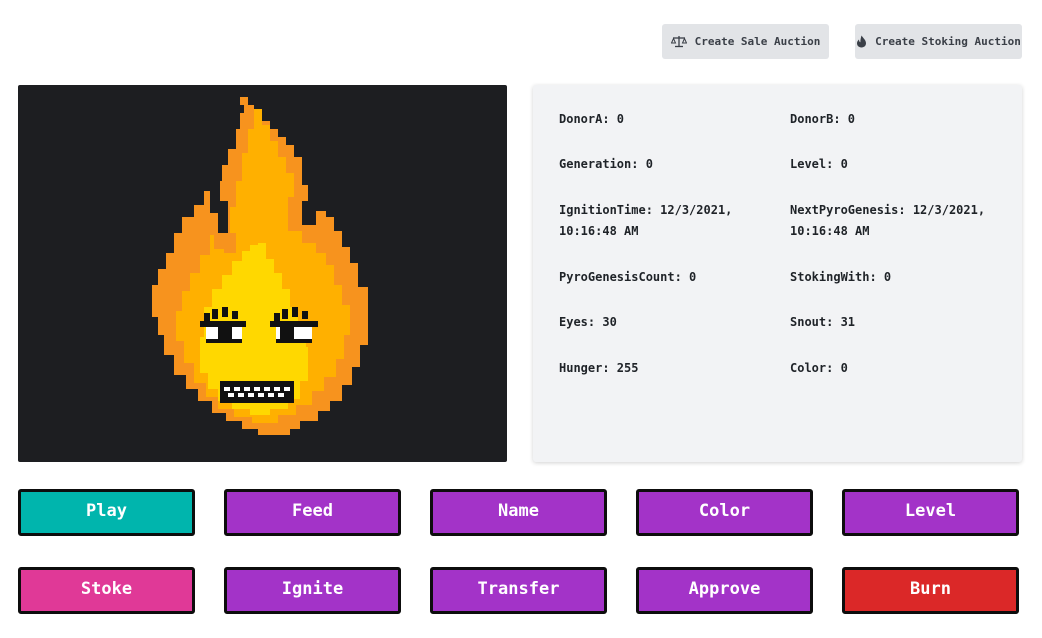 The width and height of the screenshot is (1042, 638). Describe the element at coordinates (757, 41) in the screenshot. I see `create-sale-auction-label: Create Sale Auction` at that location.